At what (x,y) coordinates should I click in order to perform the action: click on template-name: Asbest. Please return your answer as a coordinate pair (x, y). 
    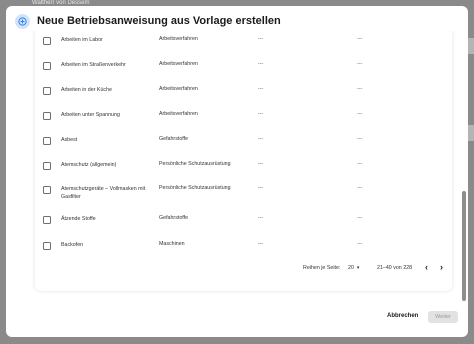
    Looking at the image, I should click on (69, 140).